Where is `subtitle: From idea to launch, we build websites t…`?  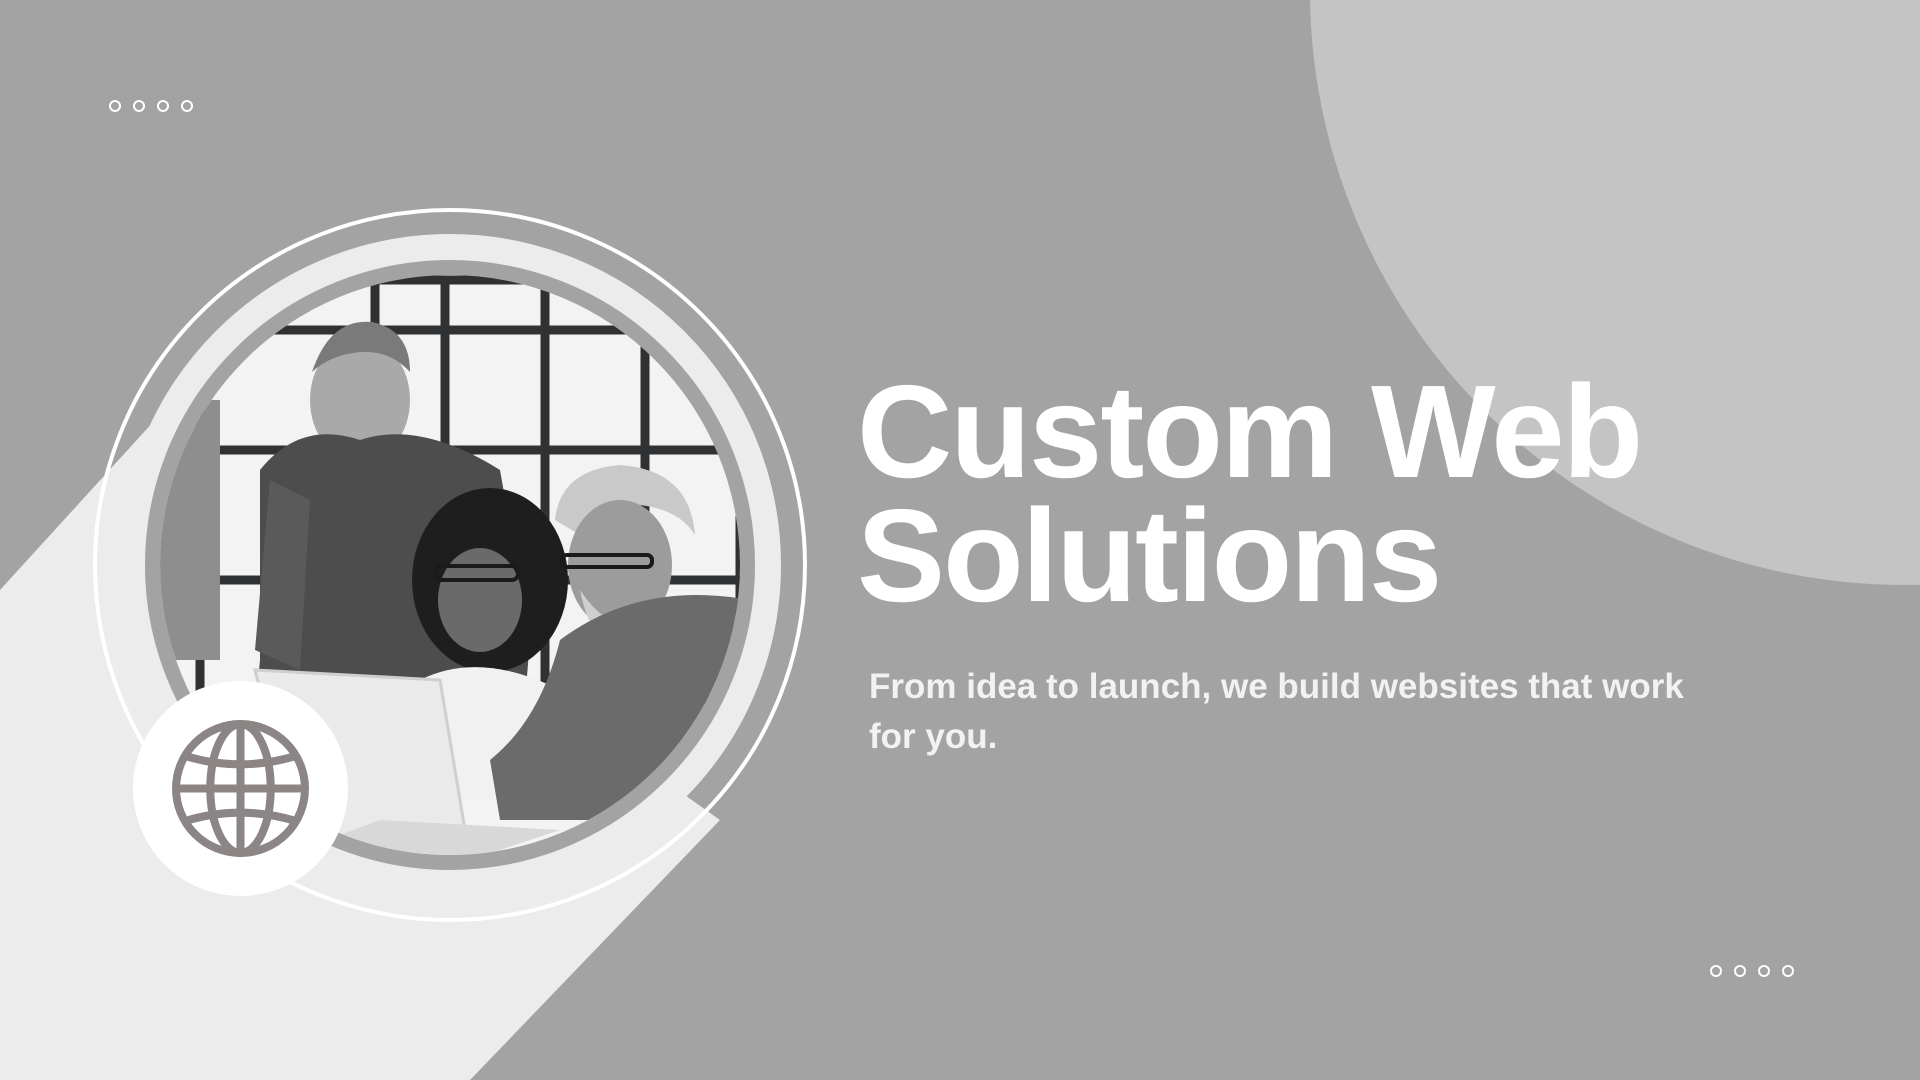 subtitle: From idea to launch, we build websites t… is located at coordinates (1276, 711).